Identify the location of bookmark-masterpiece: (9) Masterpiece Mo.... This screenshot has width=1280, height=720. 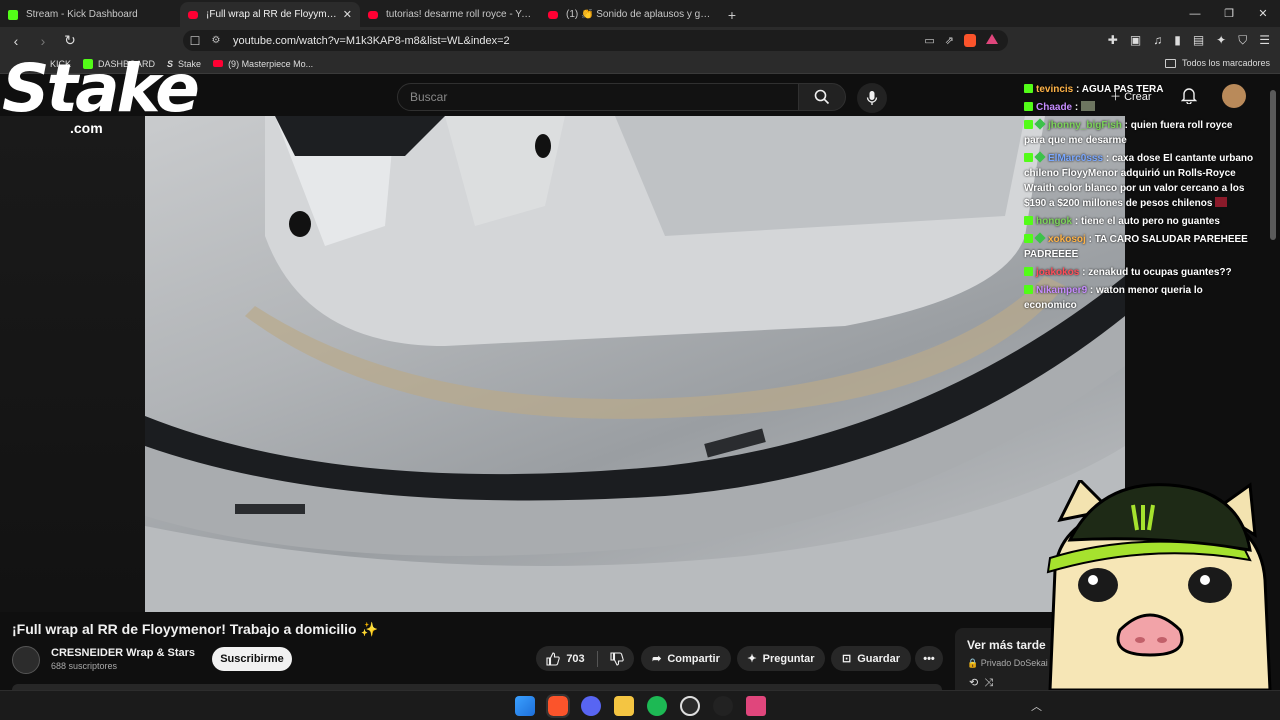
(263, 64).